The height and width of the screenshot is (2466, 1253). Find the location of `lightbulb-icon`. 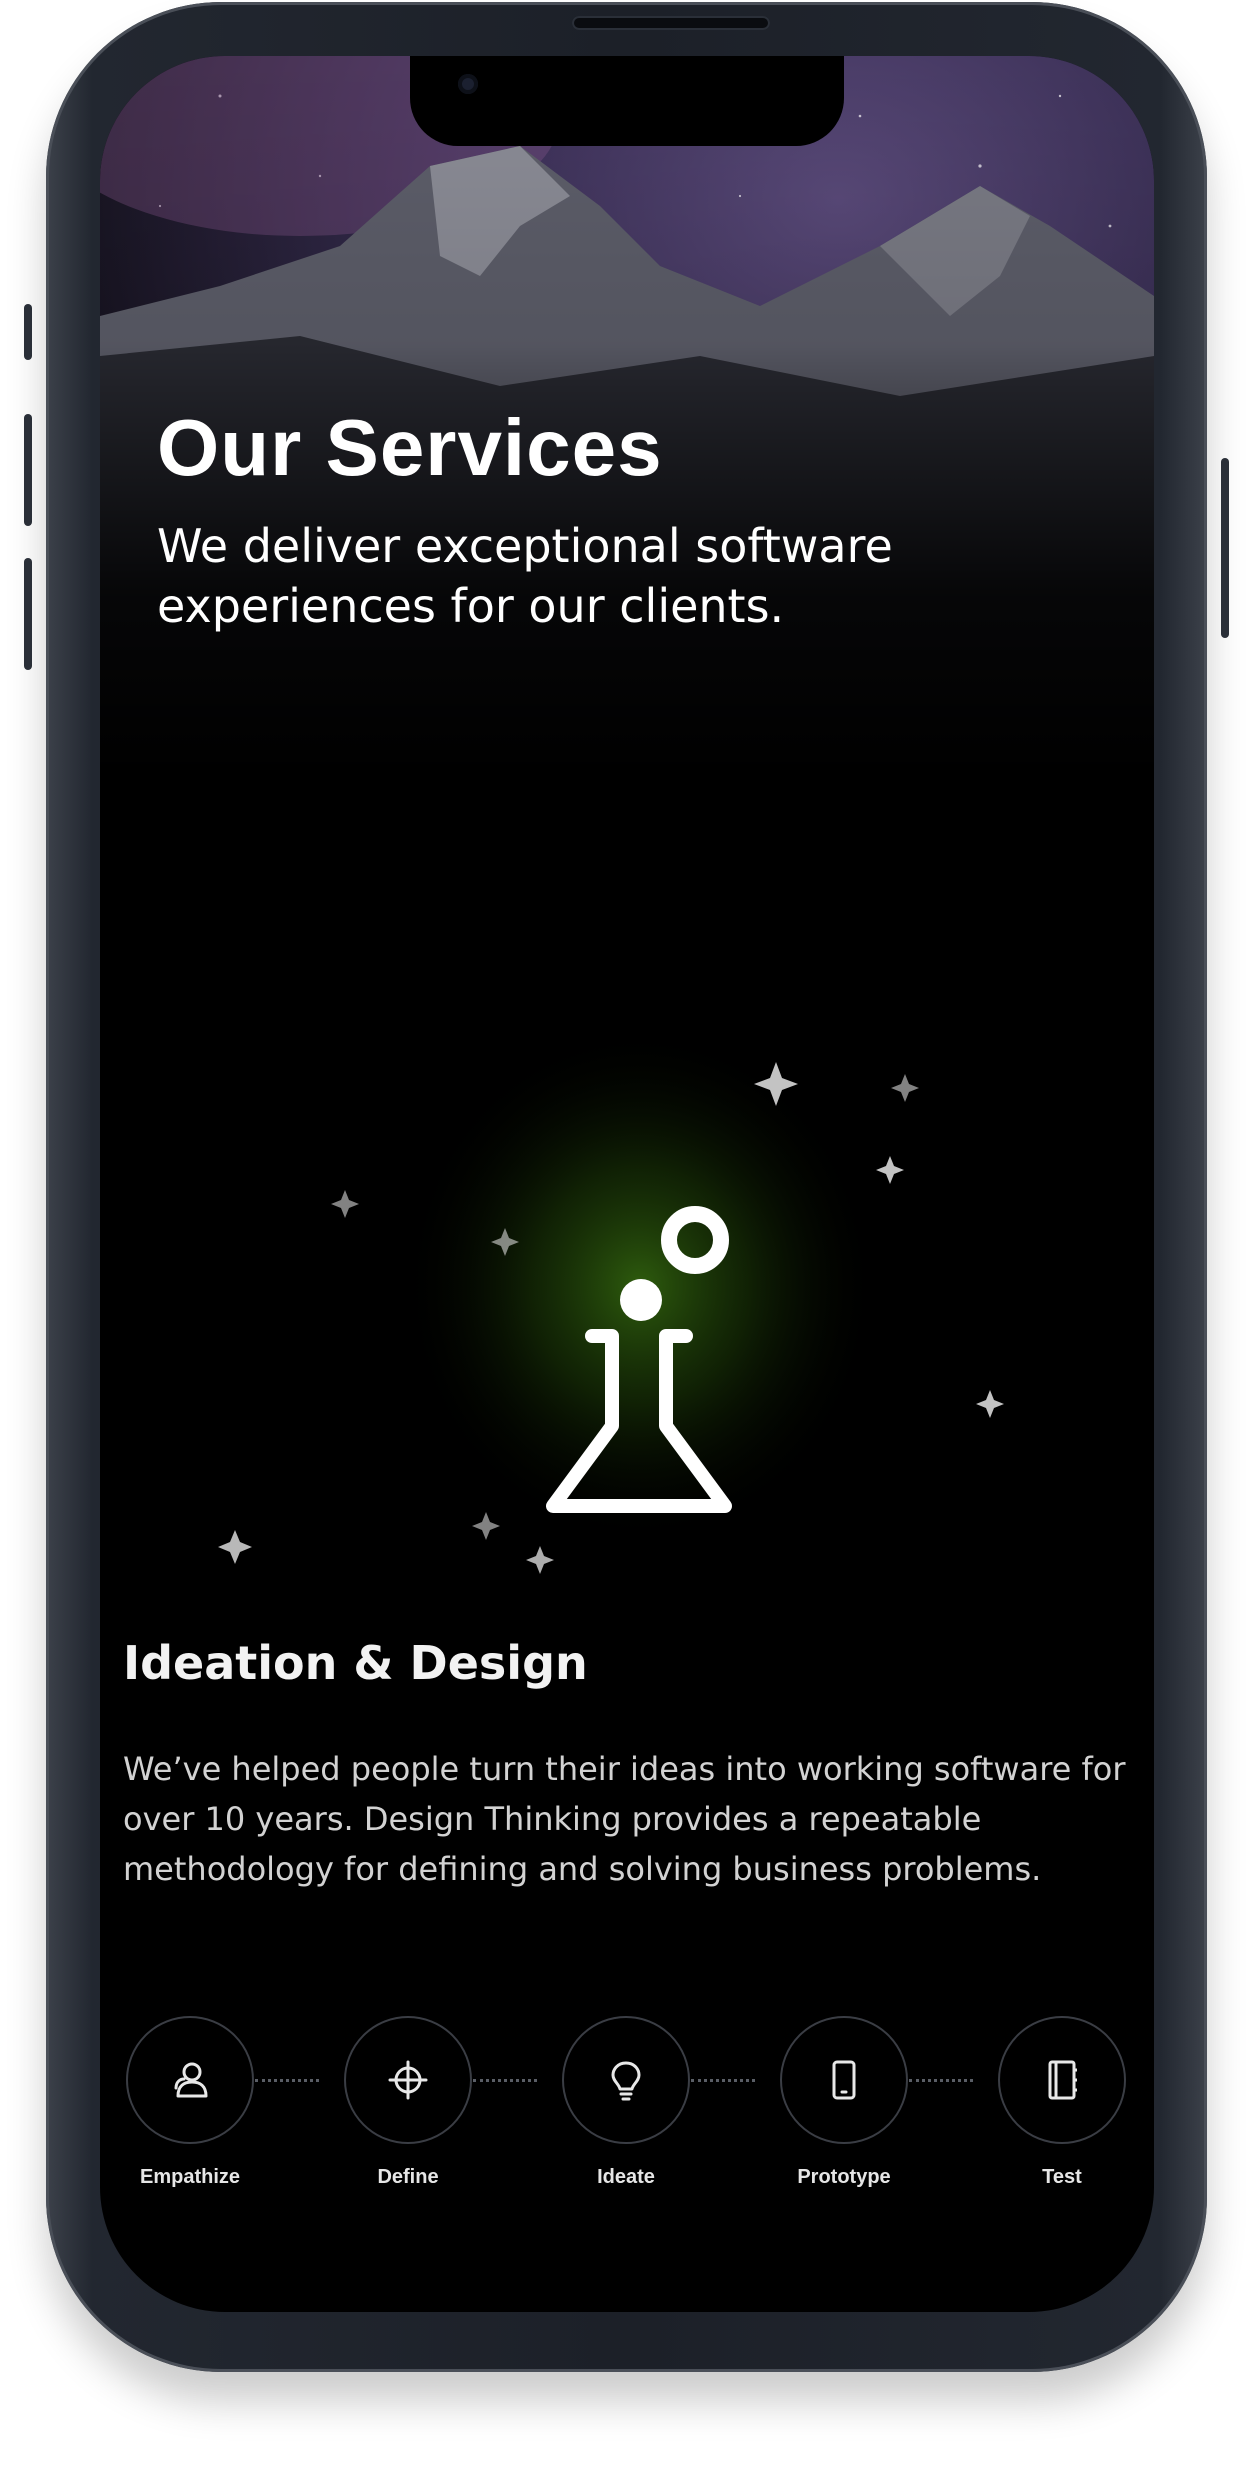

lightbulb-icon is located at coordinates (626, 2081).